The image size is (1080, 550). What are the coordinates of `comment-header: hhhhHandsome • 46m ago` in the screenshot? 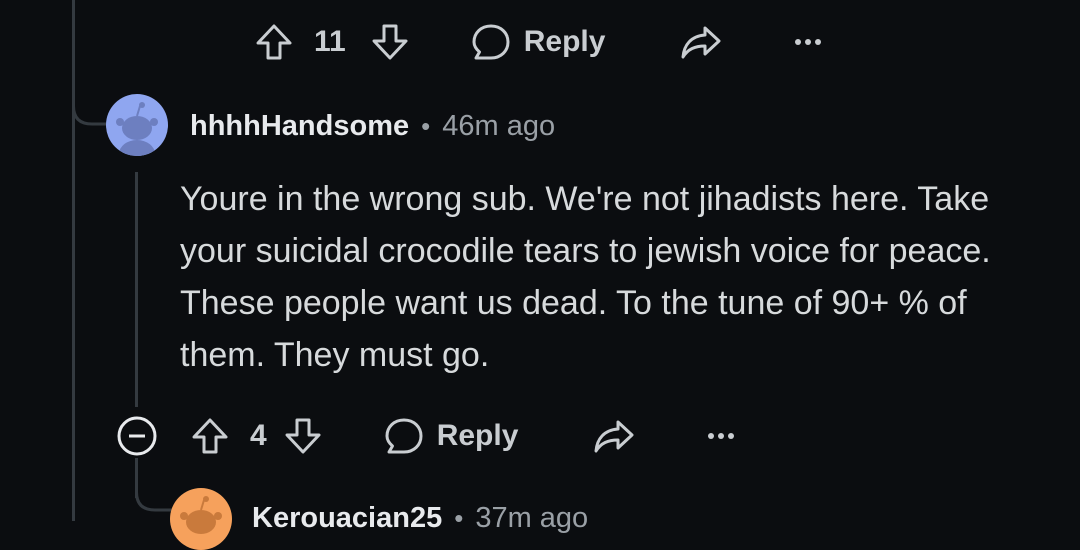 It's located at (372, 126).